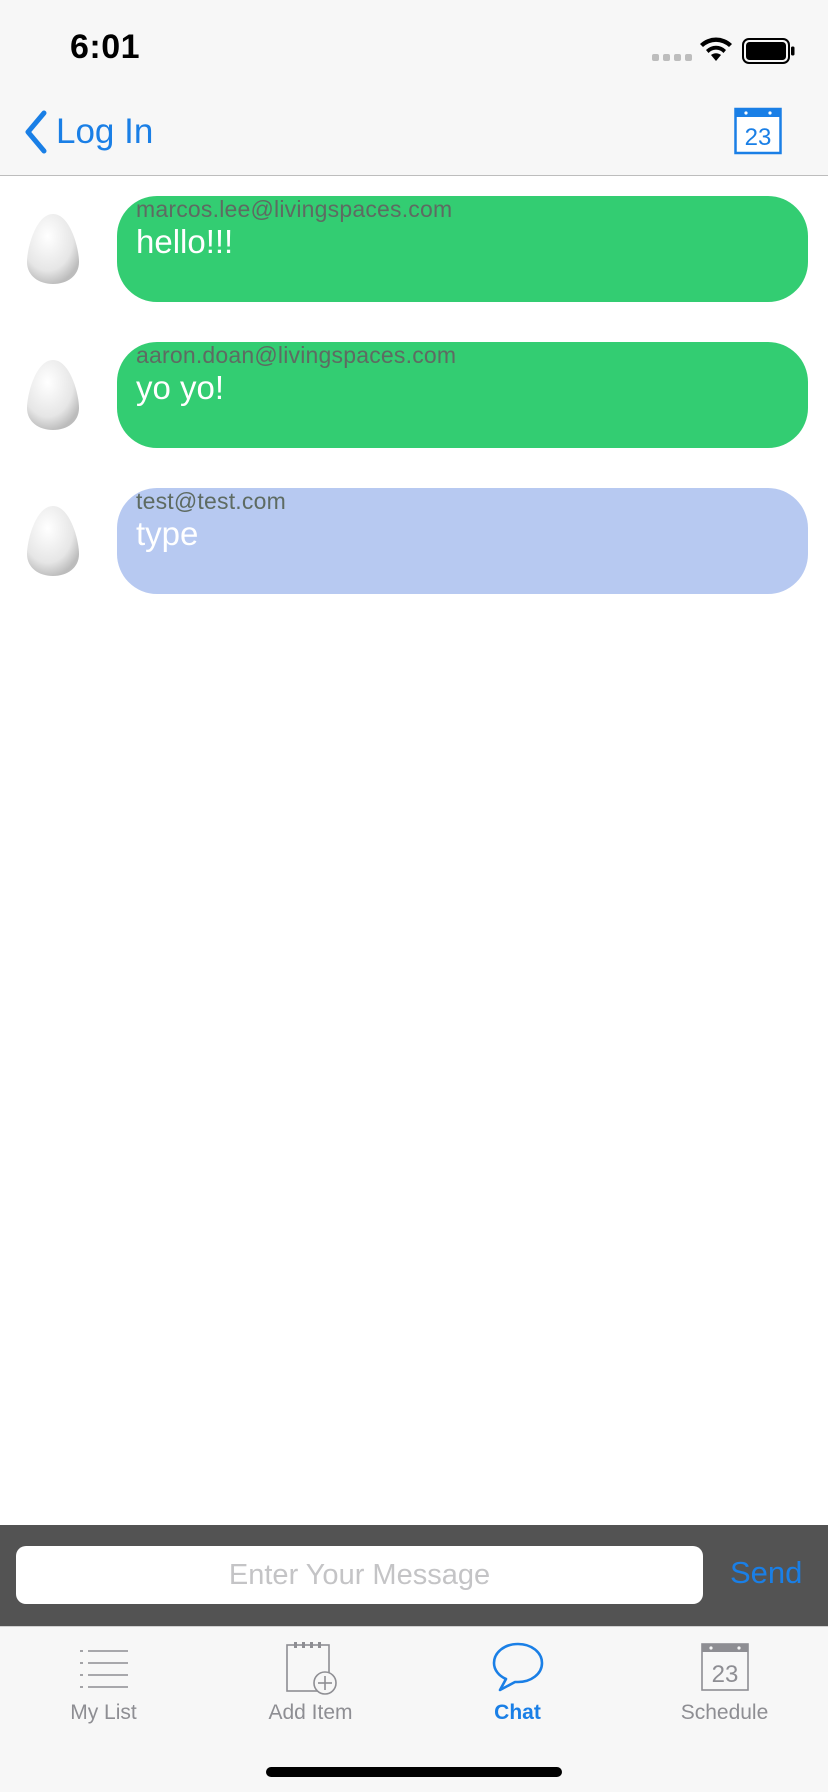 This screenshot has height=1792, width=828. I want to click on message-sender: aaron.doan@livingspaces.com, so click(296, 355).